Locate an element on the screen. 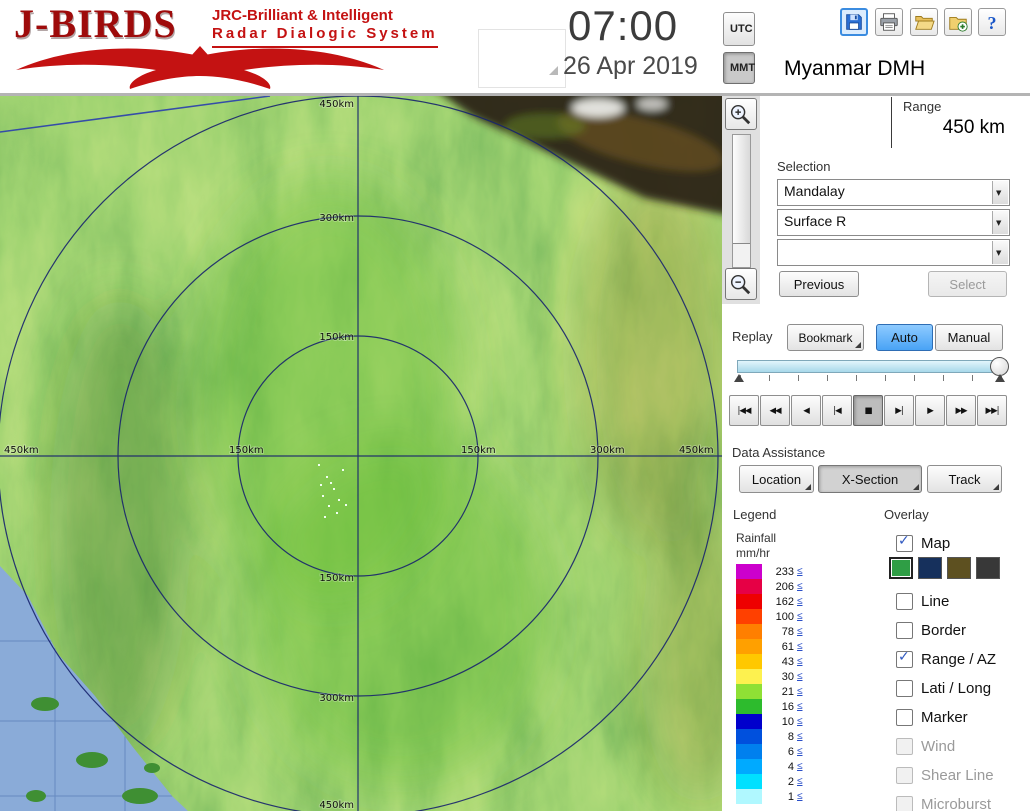 The height and width of the screenshot is (811, 1030). legend-value: 21 is located at coordinates (787, 691).